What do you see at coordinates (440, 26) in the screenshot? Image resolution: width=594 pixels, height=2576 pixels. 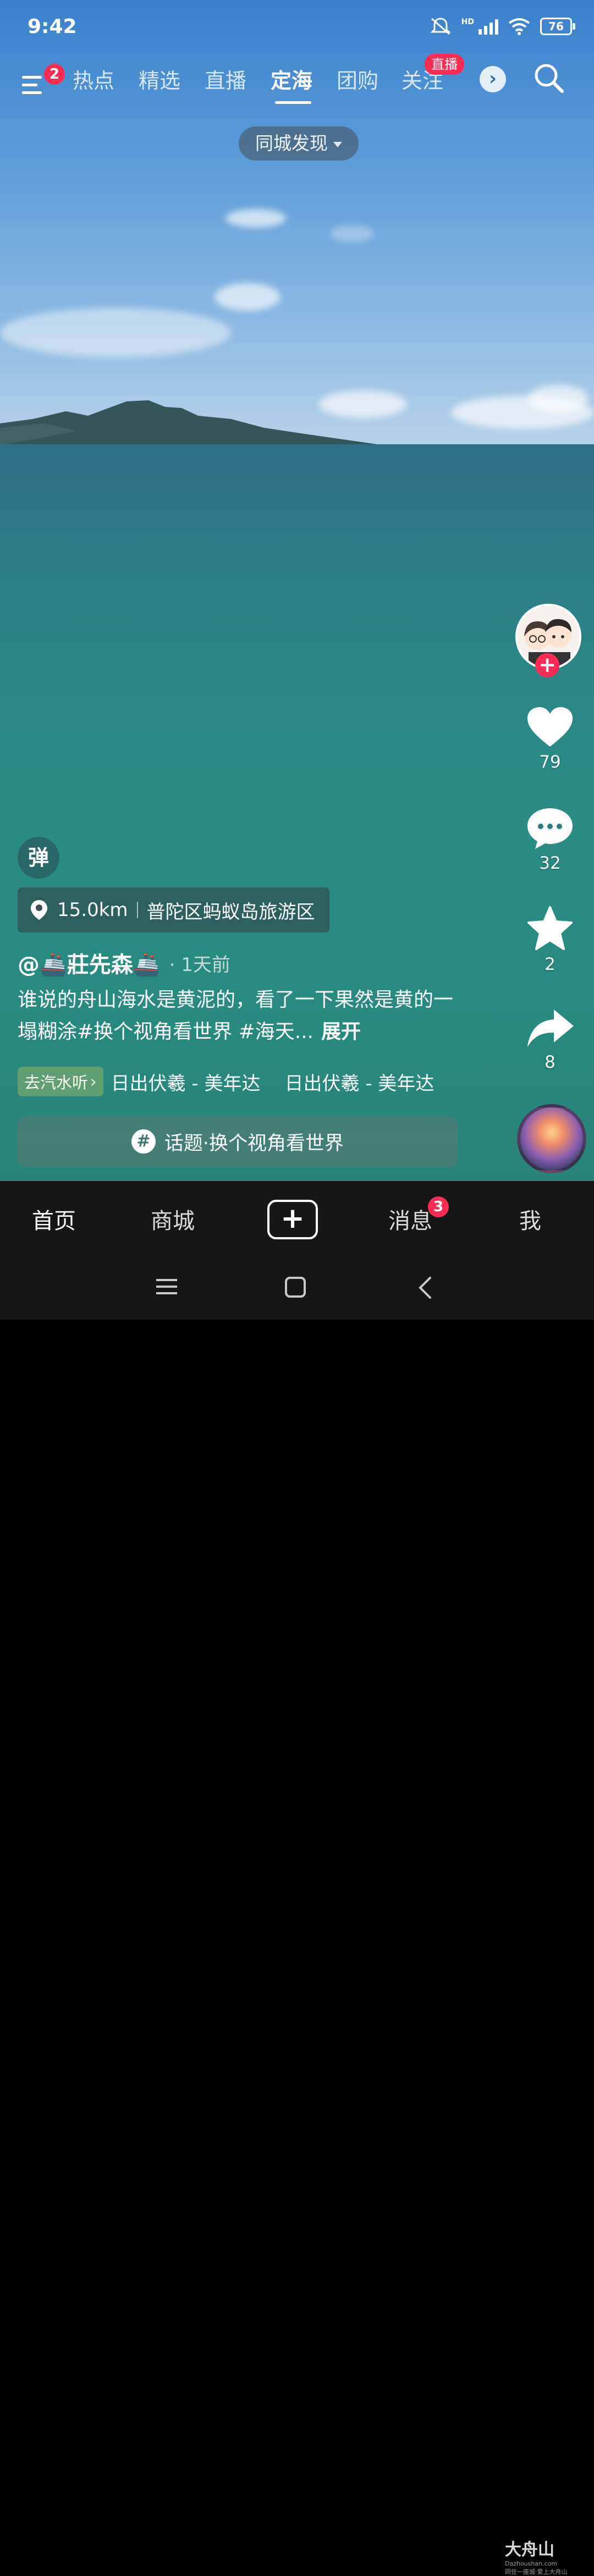 I see `silent-bell-icon` at bounding box center [440, 26].